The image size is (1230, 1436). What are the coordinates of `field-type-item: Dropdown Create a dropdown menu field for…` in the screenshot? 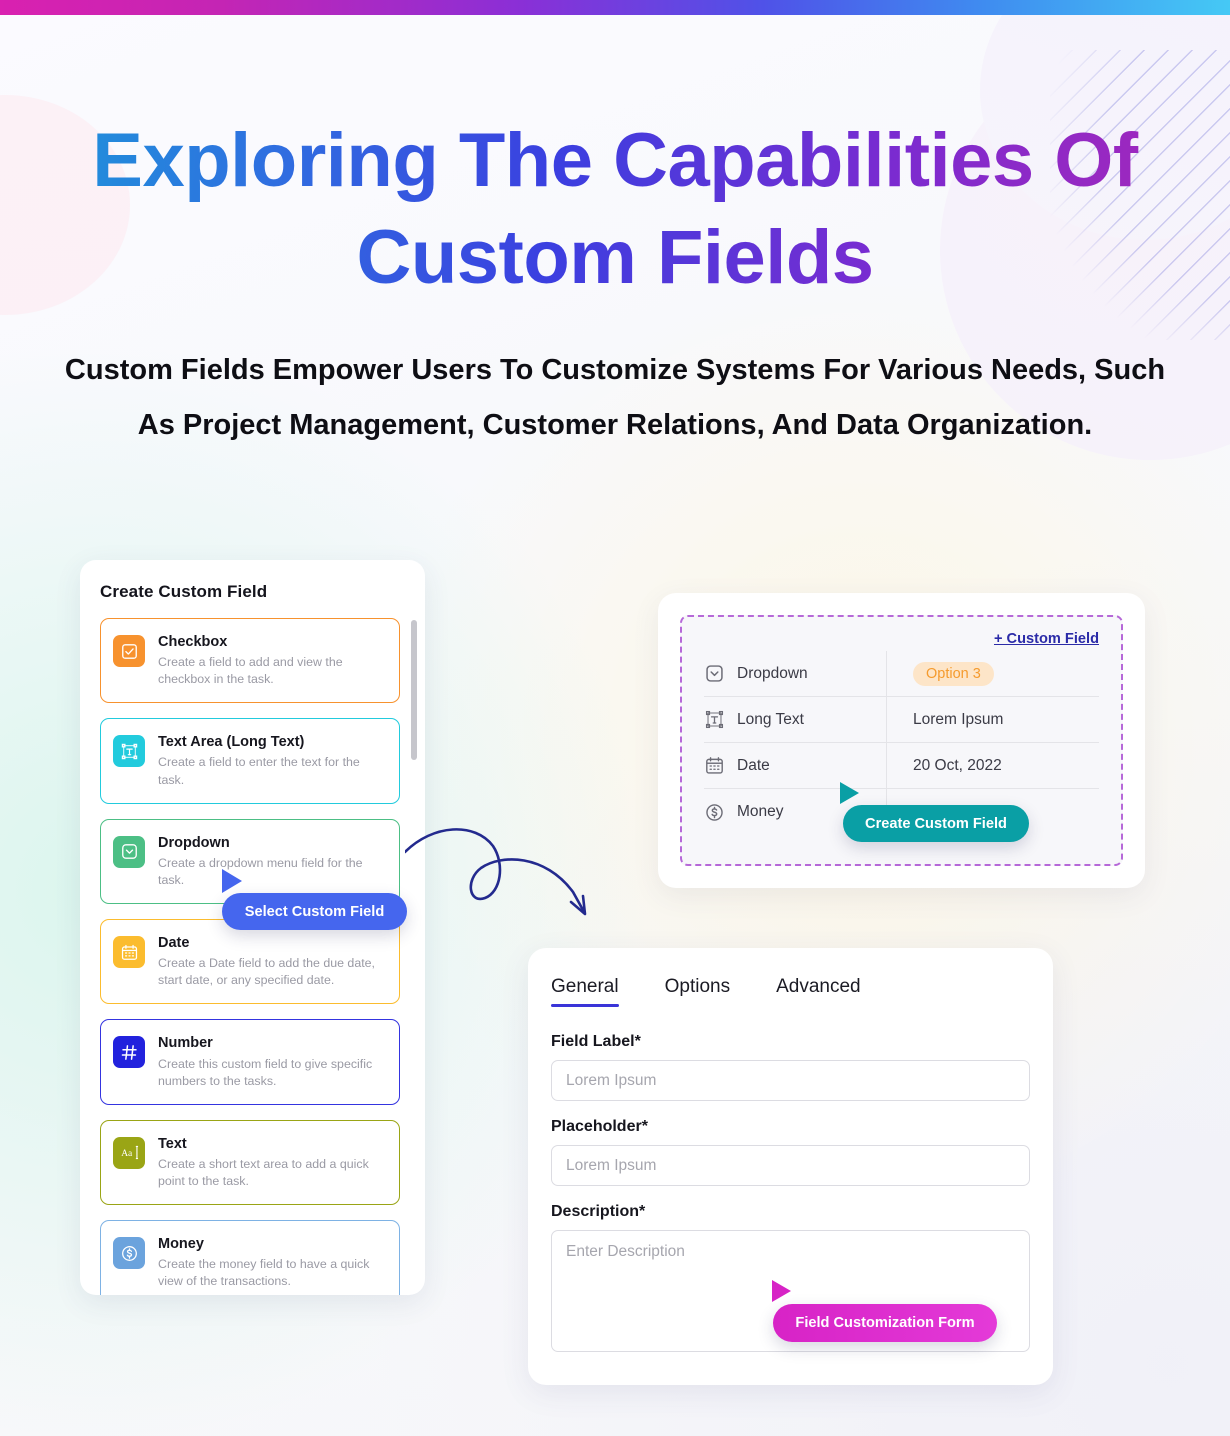 It's located at (250, 861).